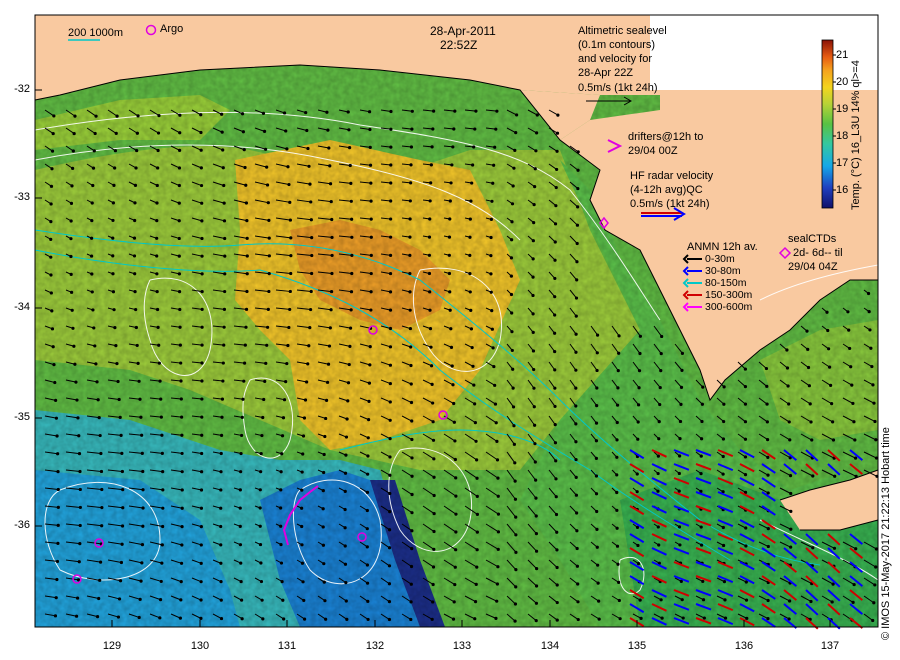 The height and width of the screenshot is (660, 900). I want to click on y-tick-label: -34, so click(22, 307).